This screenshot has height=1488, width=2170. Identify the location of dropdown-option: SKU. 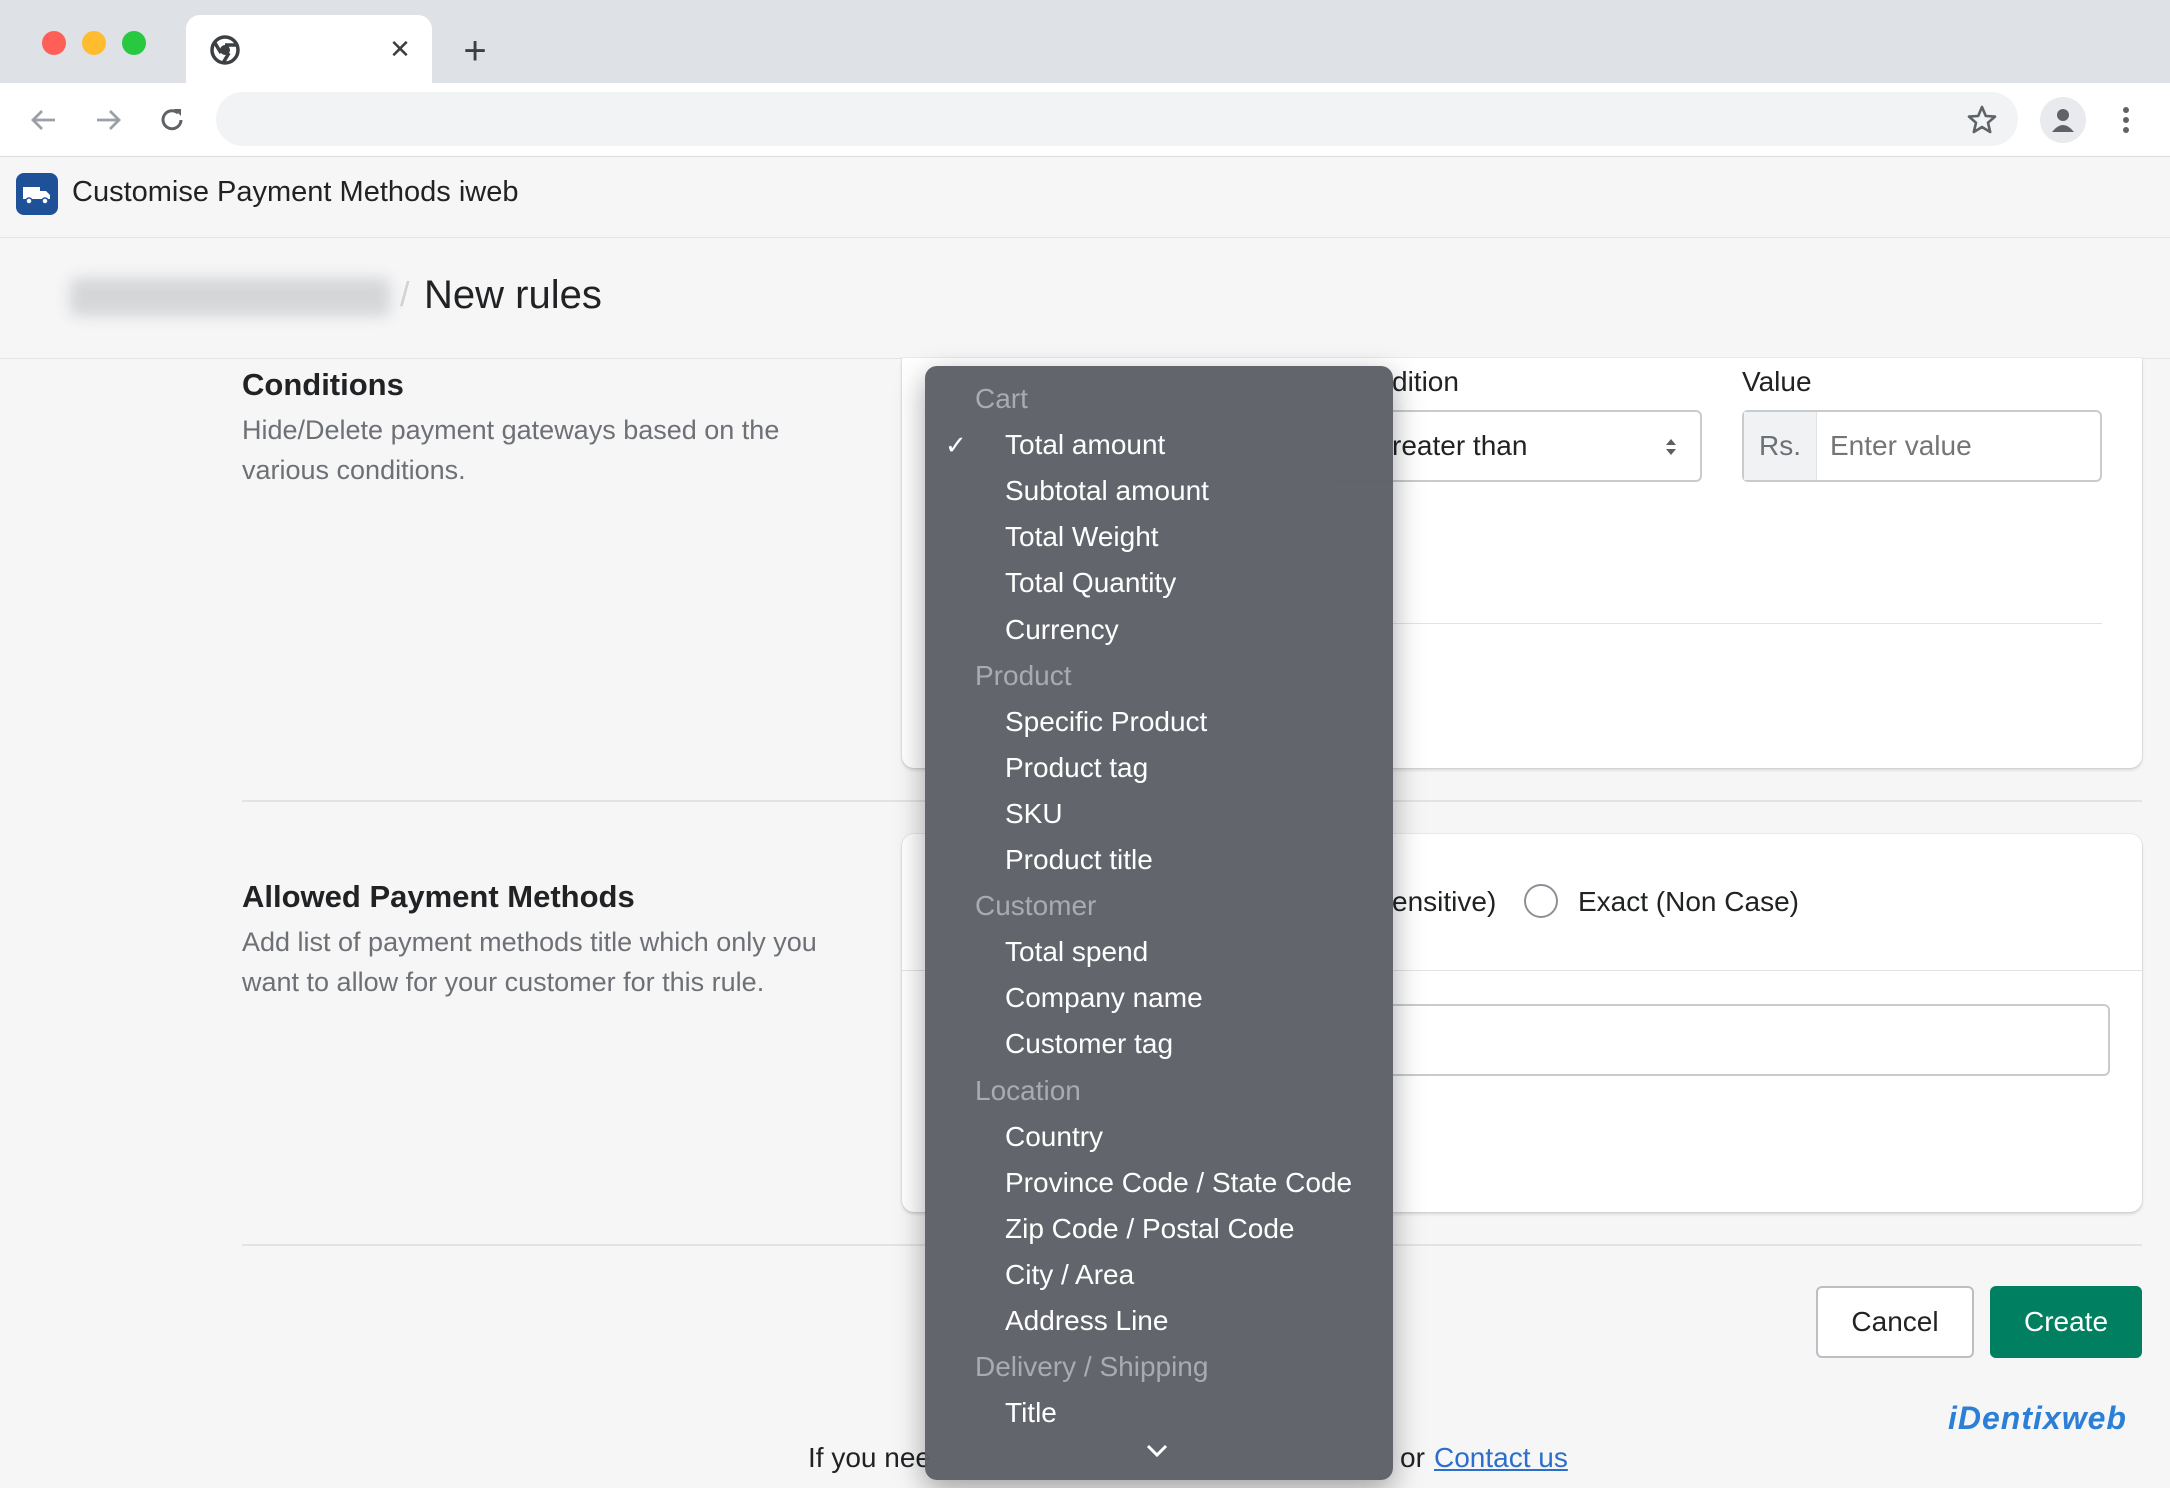
(1159, 814).